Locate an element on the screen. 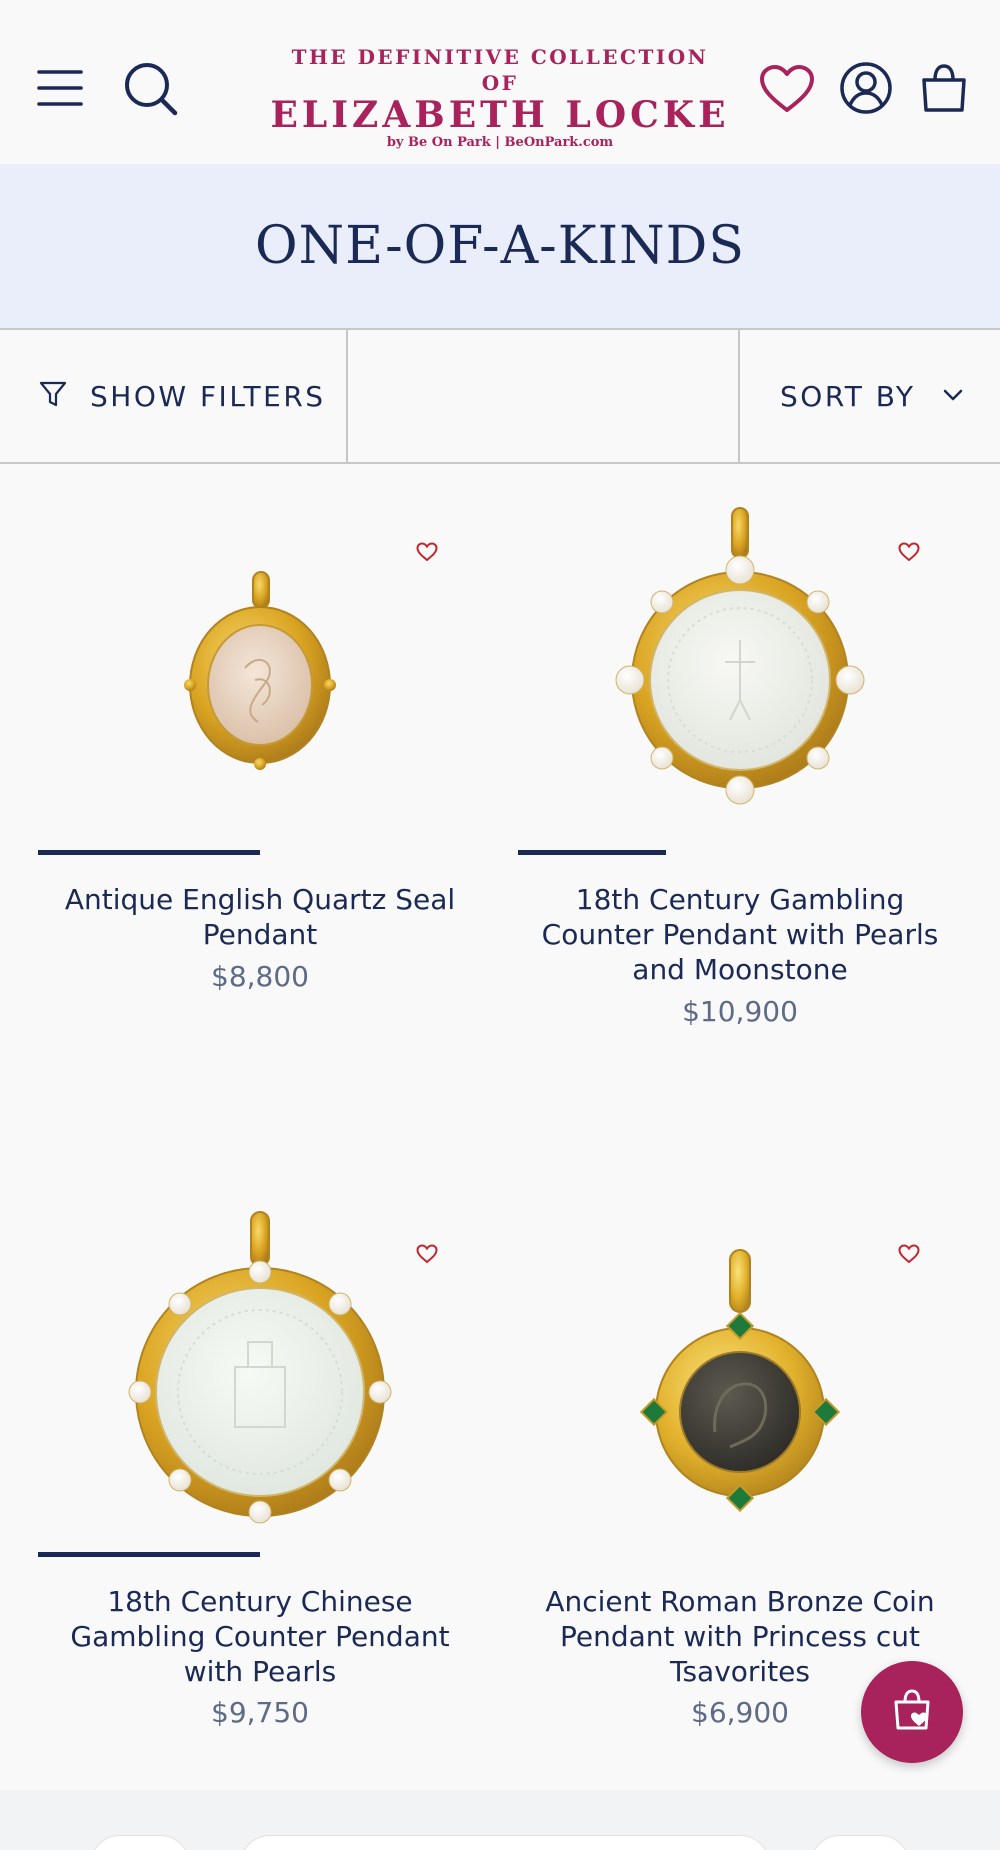  account-icon is located at coordinates (866, 88).